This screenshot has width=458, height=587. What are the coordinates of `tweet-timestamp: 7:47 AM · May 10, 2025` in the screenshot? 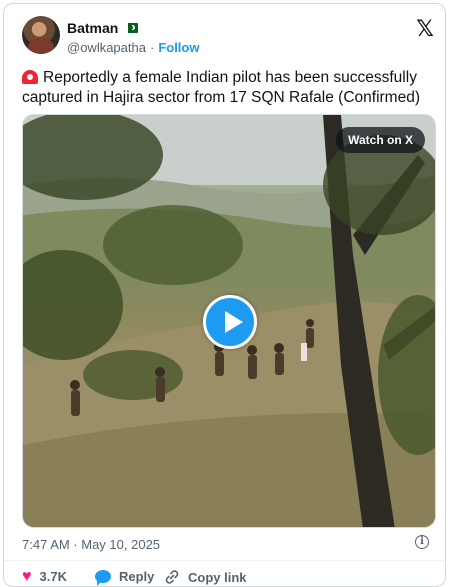 It's located at (91, 544).